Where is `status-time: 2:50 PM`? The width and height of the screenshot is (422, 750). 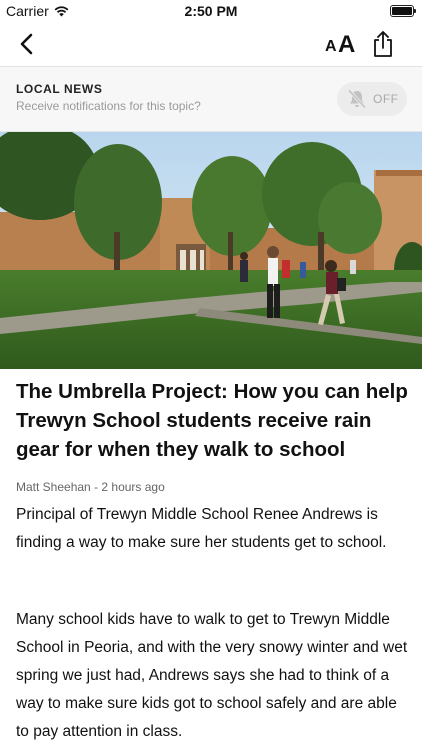 status-time: 2:50 PM is located at coordinates (211, 11).